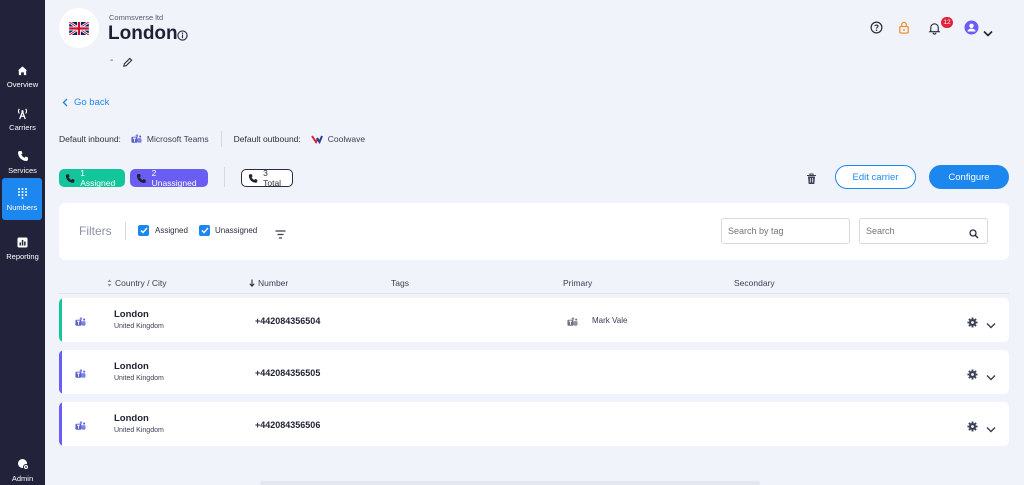 The image size is (1024, 485). I want to click on country-flag-avatar, so click(79, 28).